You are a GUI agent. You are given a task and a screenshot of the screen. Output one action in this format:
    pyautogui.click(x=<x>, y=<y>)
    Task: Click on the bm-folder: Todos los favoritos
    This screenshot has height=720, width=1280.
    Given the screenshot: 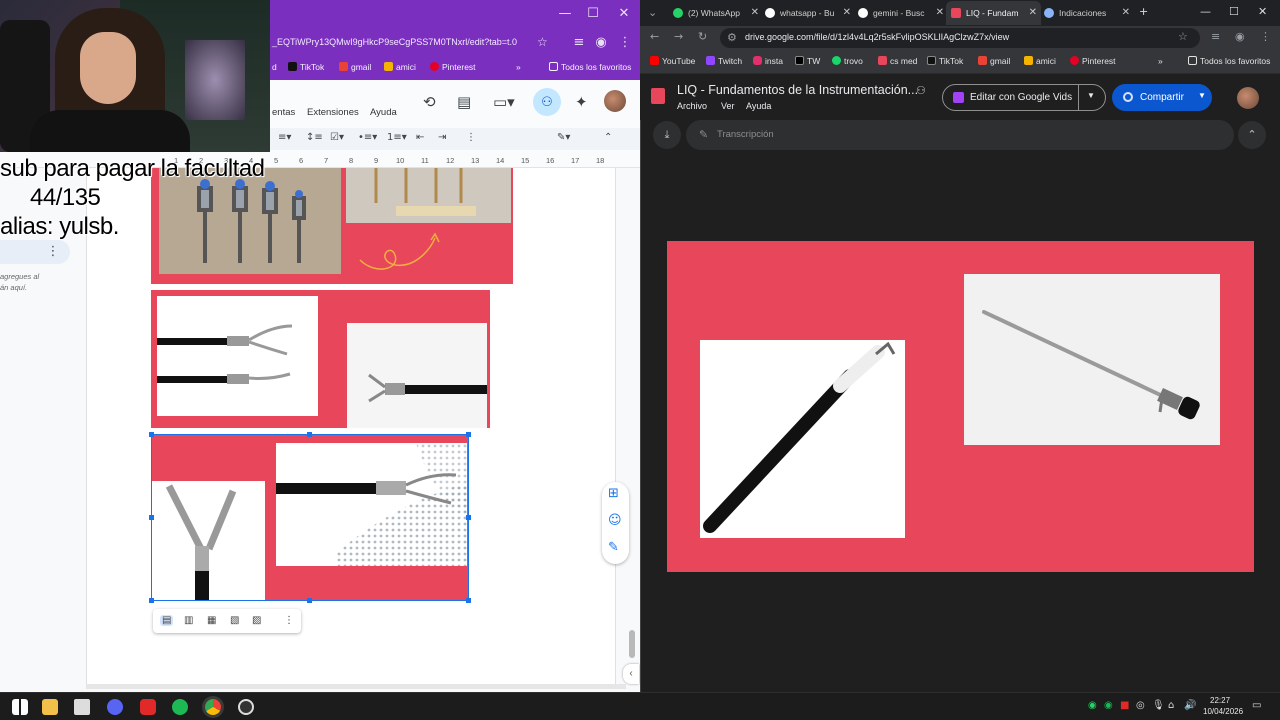 What is the action you would take?
    pyautogui.click(x=1229, y=61)
    